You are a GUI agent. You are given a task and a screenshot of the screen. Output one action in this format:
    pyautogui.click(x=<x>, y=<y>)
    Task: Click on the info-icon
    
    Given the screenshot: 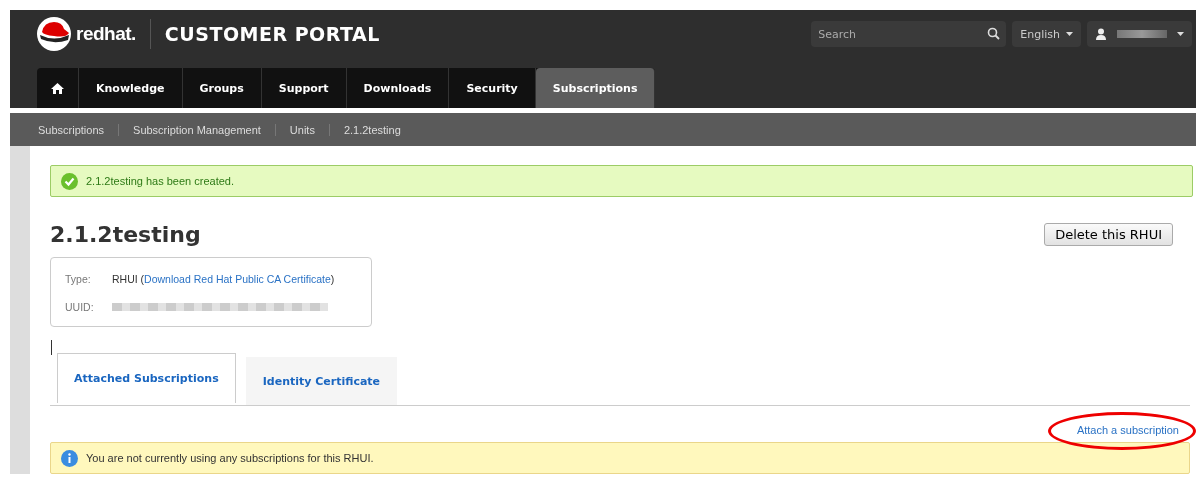 What is the action you would take?
    pyautogui.click(x=69, y=458)
    